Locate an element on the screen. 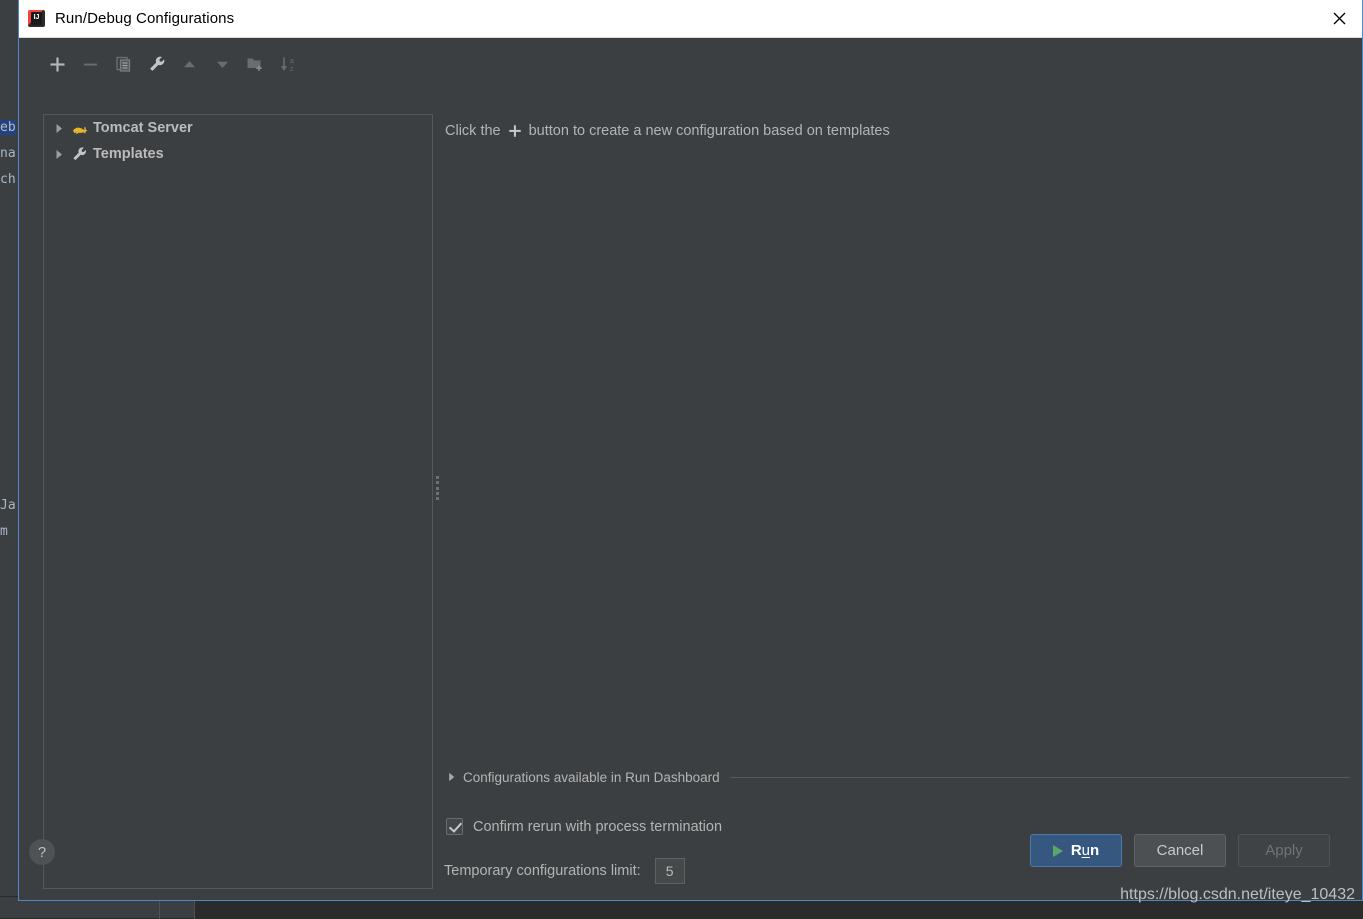  ide-text-fragment: ch is located at coordinates (8, 179).